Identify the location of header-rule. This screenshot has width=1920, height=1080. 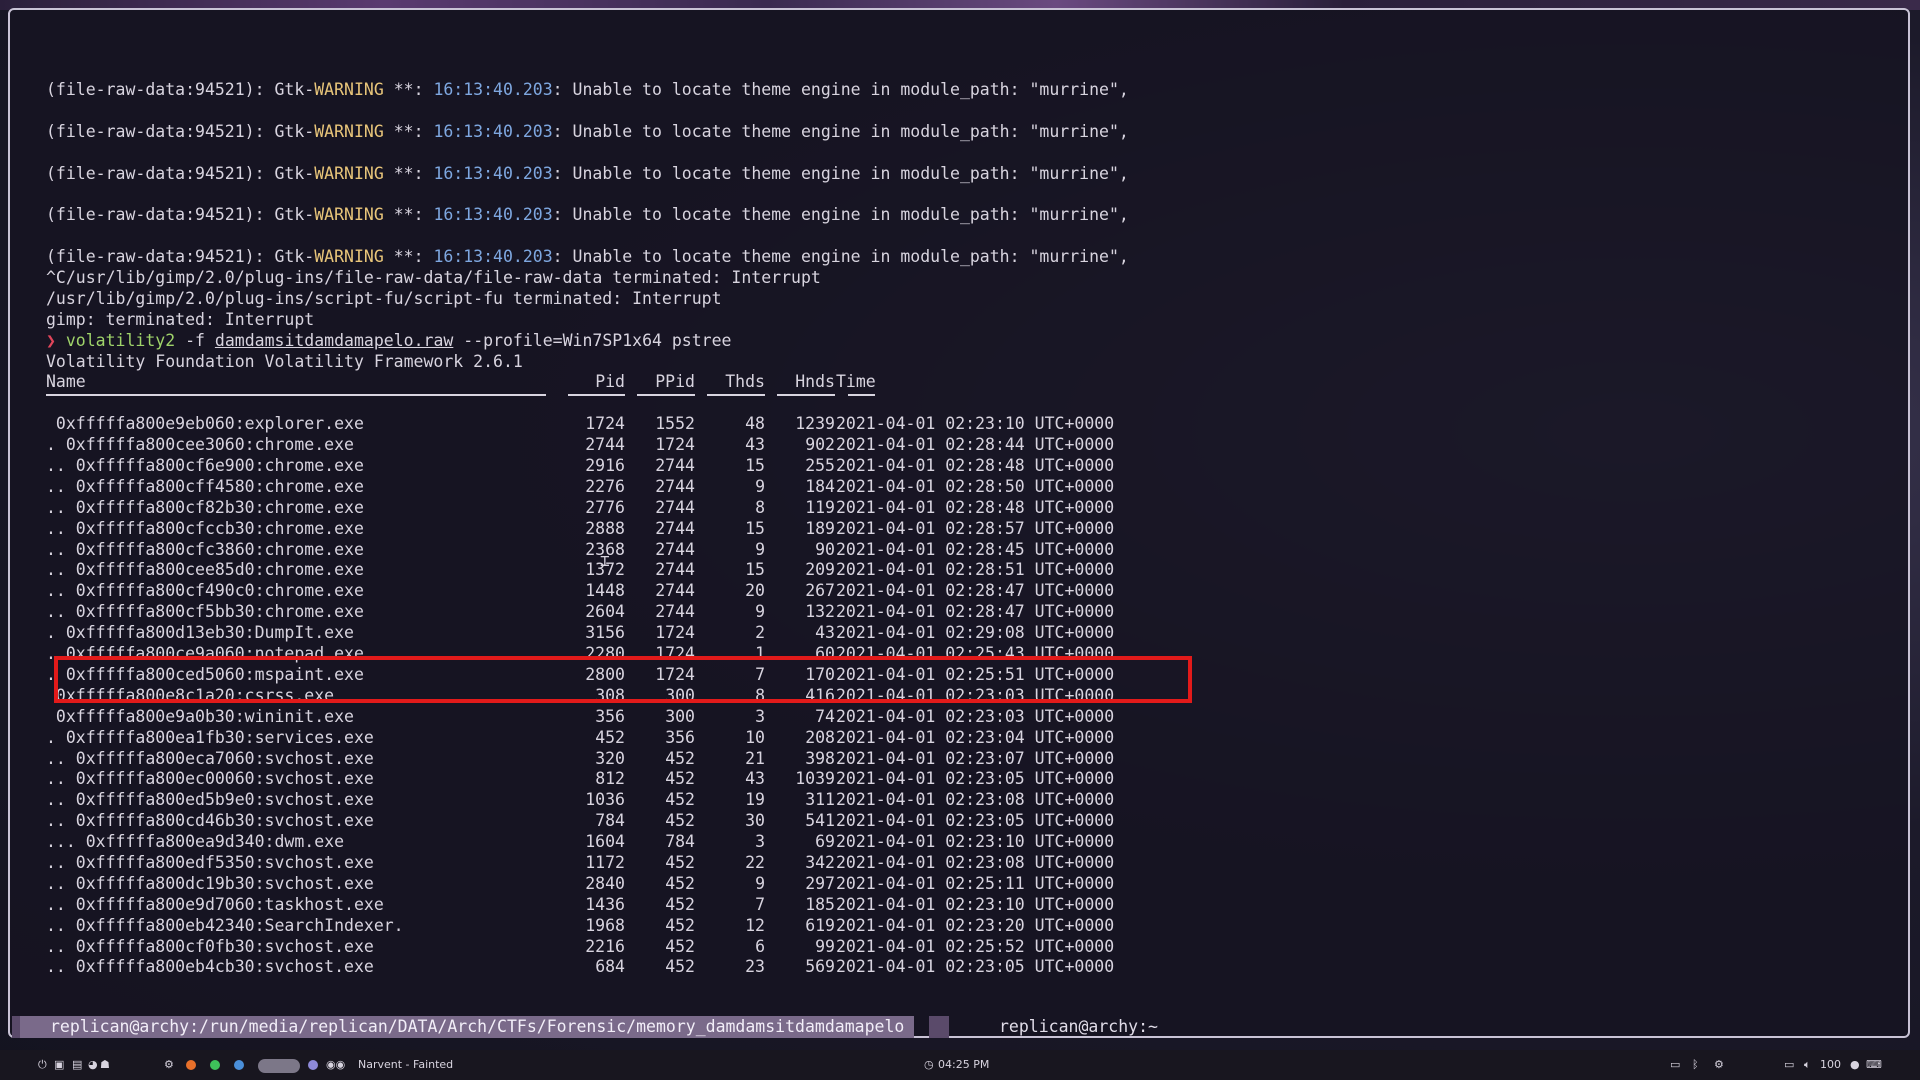
(296, 395).